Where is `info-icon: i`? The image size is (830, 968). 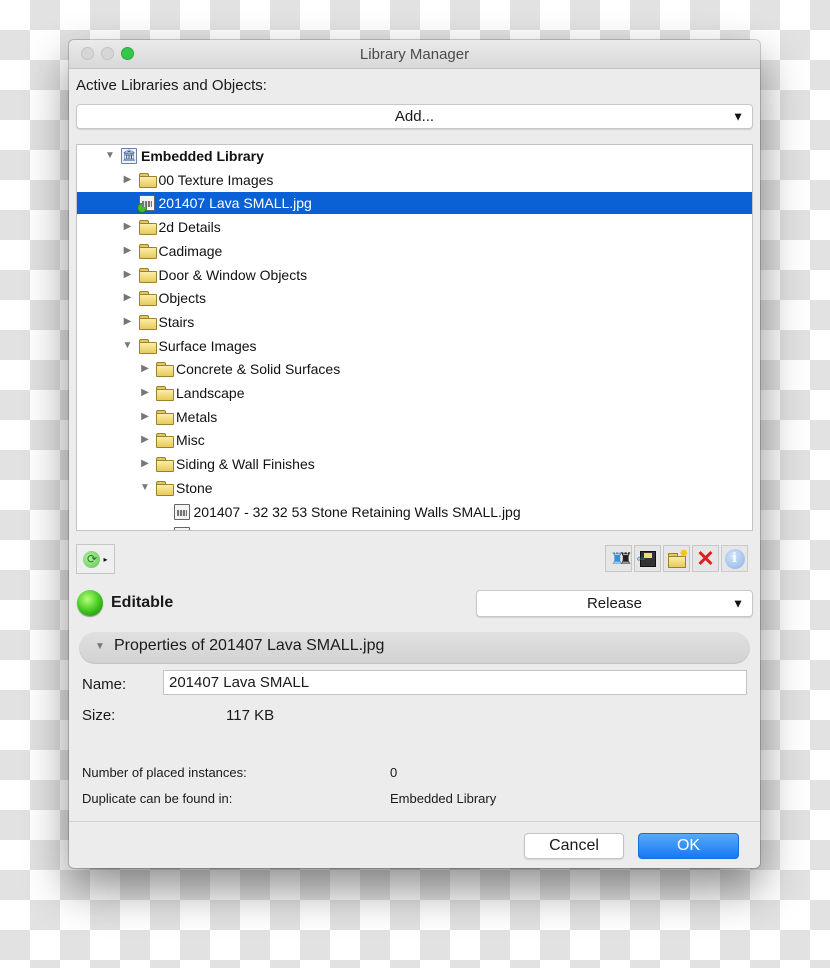 info-icon: i is located at coordinates (734, 558).